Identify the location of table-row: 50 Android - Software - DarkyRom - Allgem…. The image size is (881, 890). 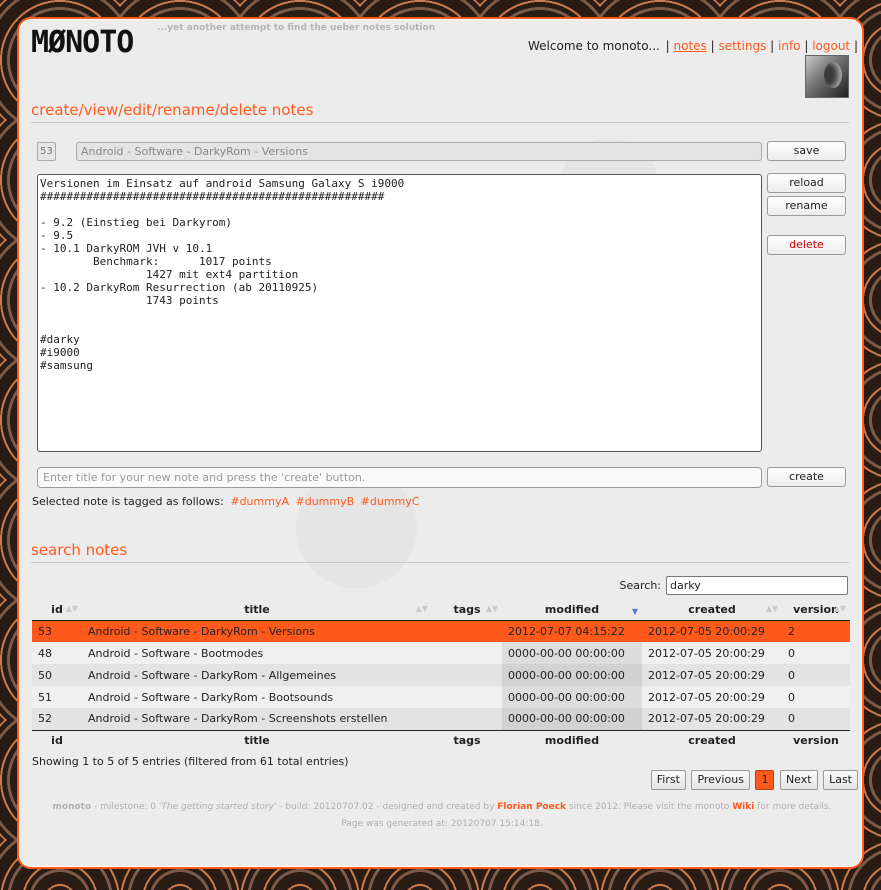
(441, 675).